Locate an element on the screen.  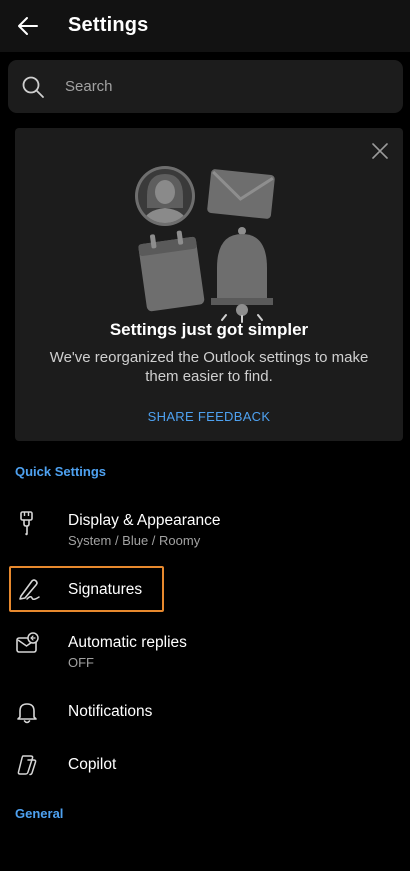
settings-item-automatic-replies: Automatic replies OFF is located at coordinates (205, 650).